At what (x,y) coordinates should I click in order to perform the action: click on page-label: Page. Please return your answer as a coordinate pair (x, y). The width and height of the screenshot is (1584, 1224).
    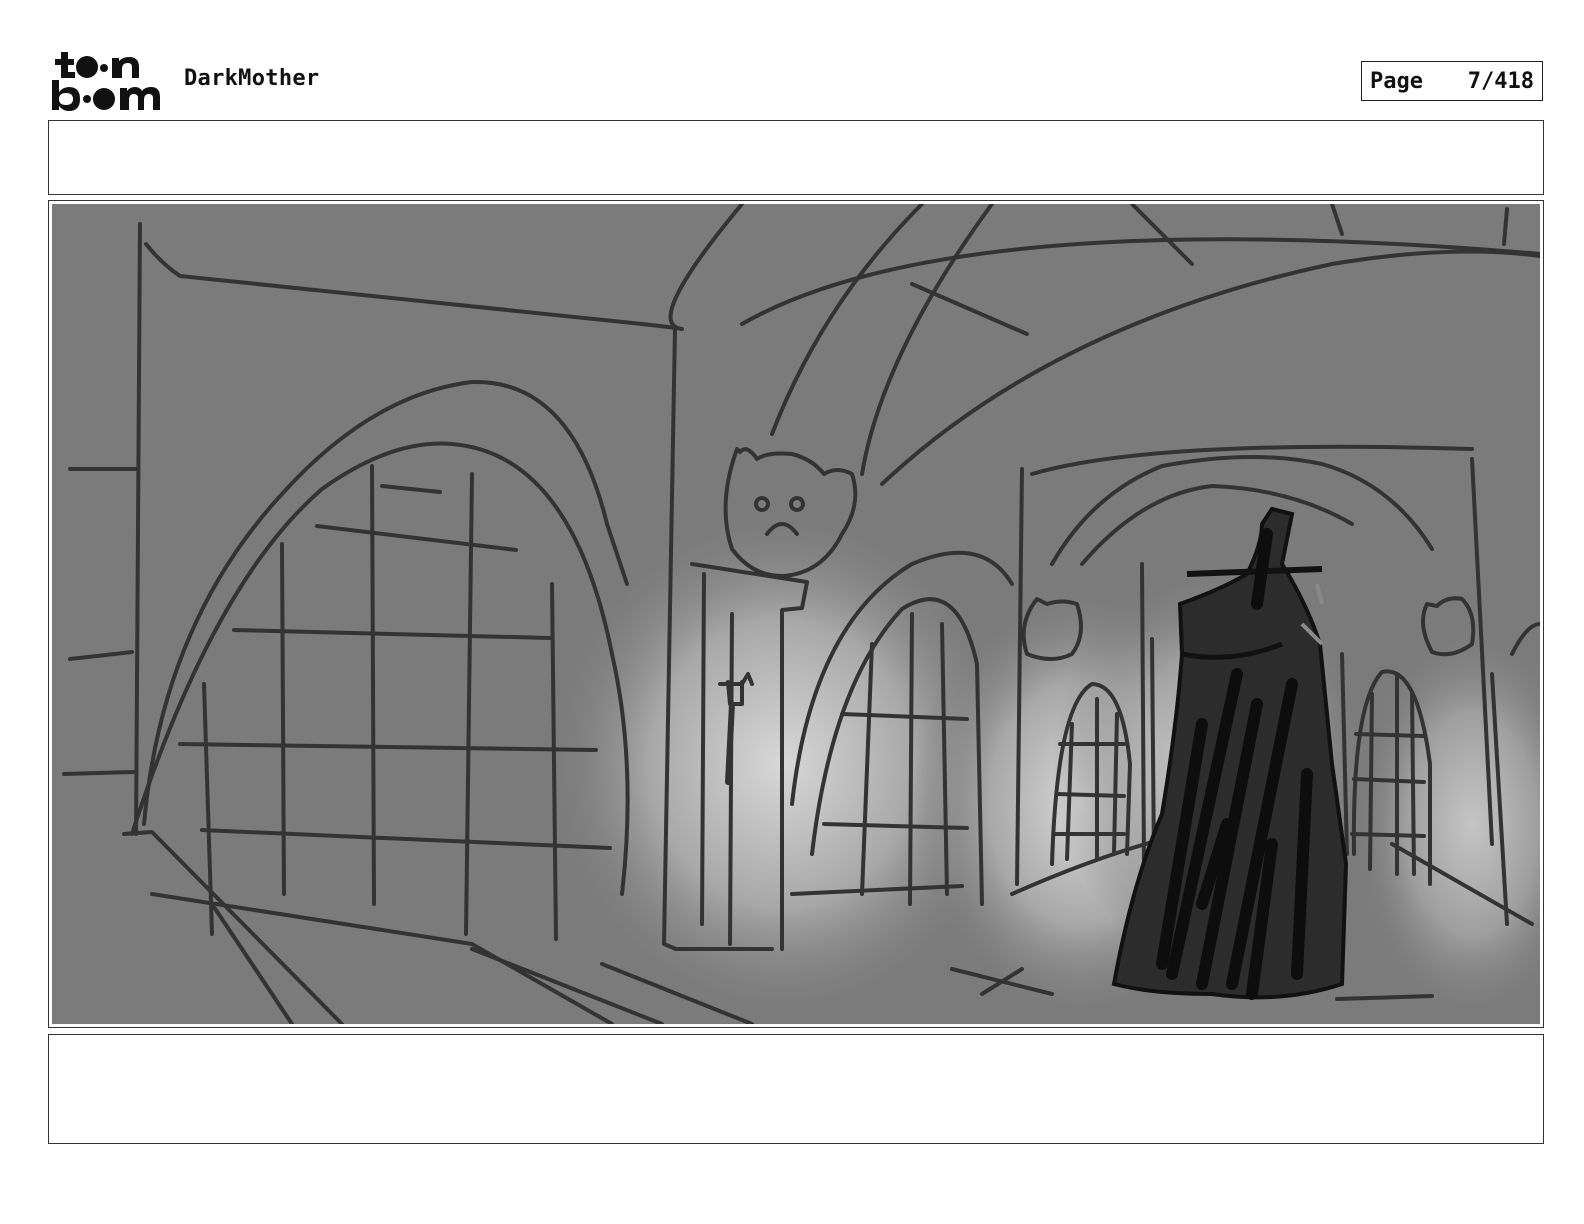
    Looking at the image, I should click on (1396, 81).